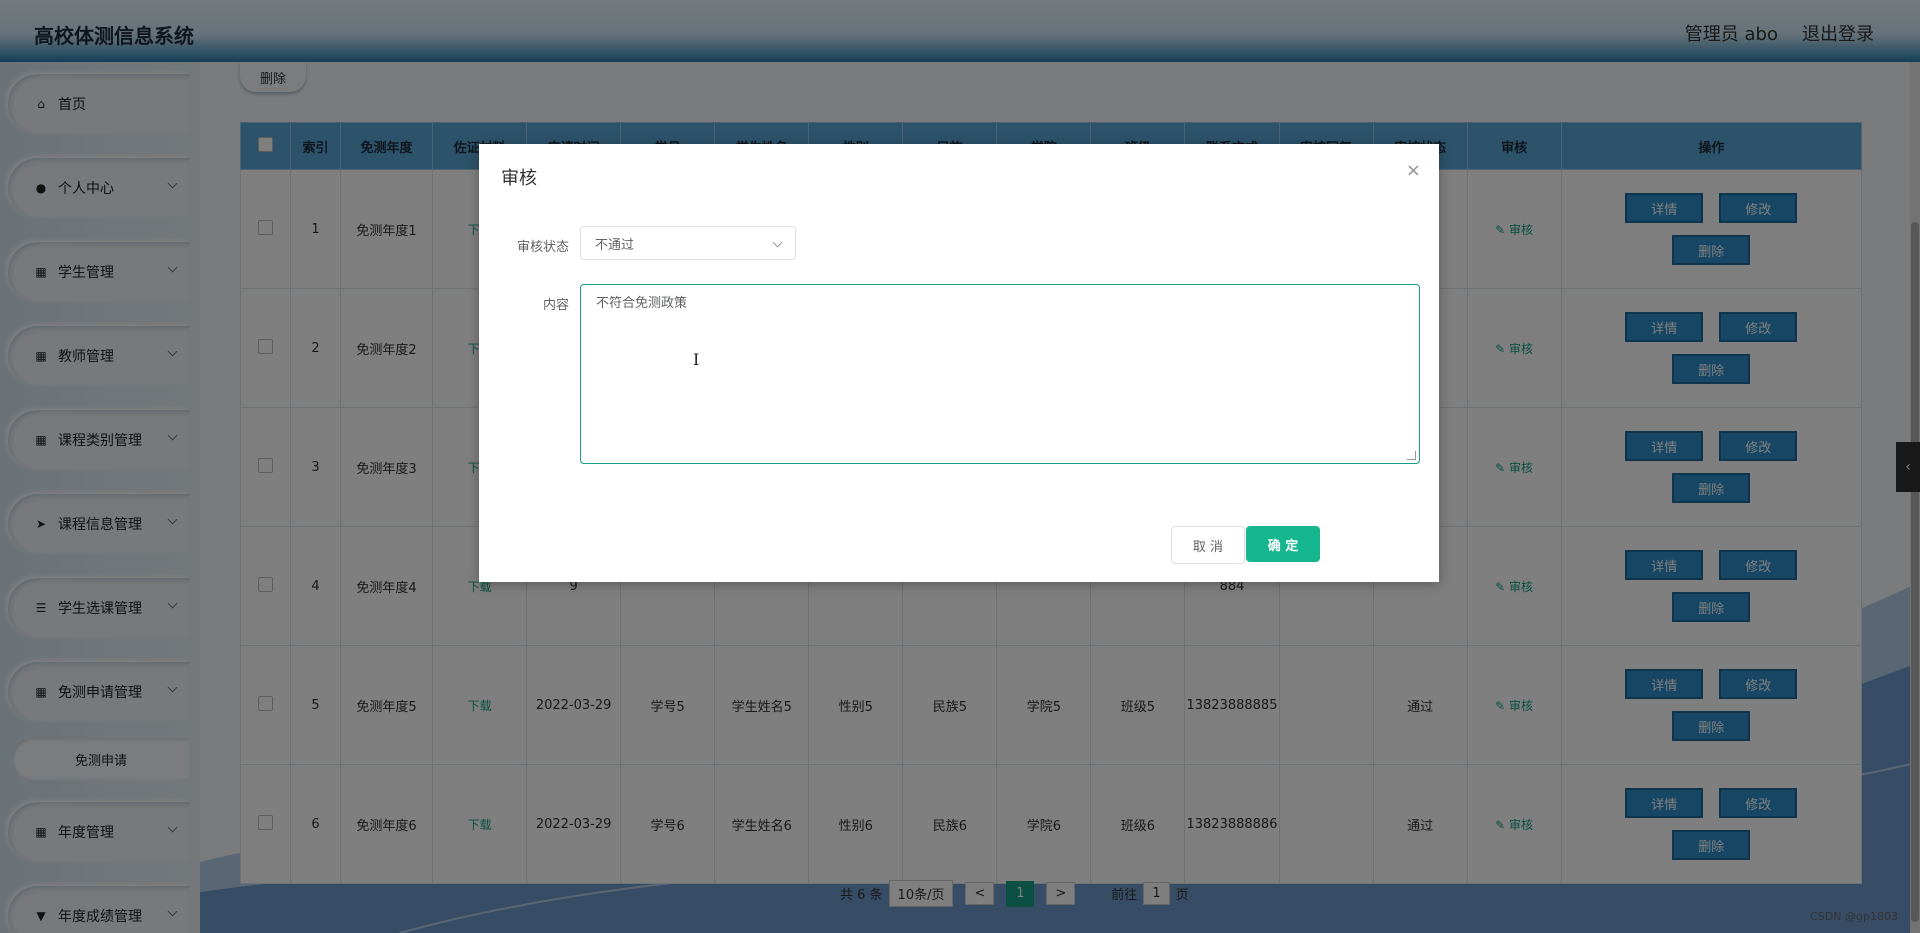 Image resolution: width=1920 pixels, height=933 pixels. I want to click on cancel-button: 取 消, so click(1208, 545).